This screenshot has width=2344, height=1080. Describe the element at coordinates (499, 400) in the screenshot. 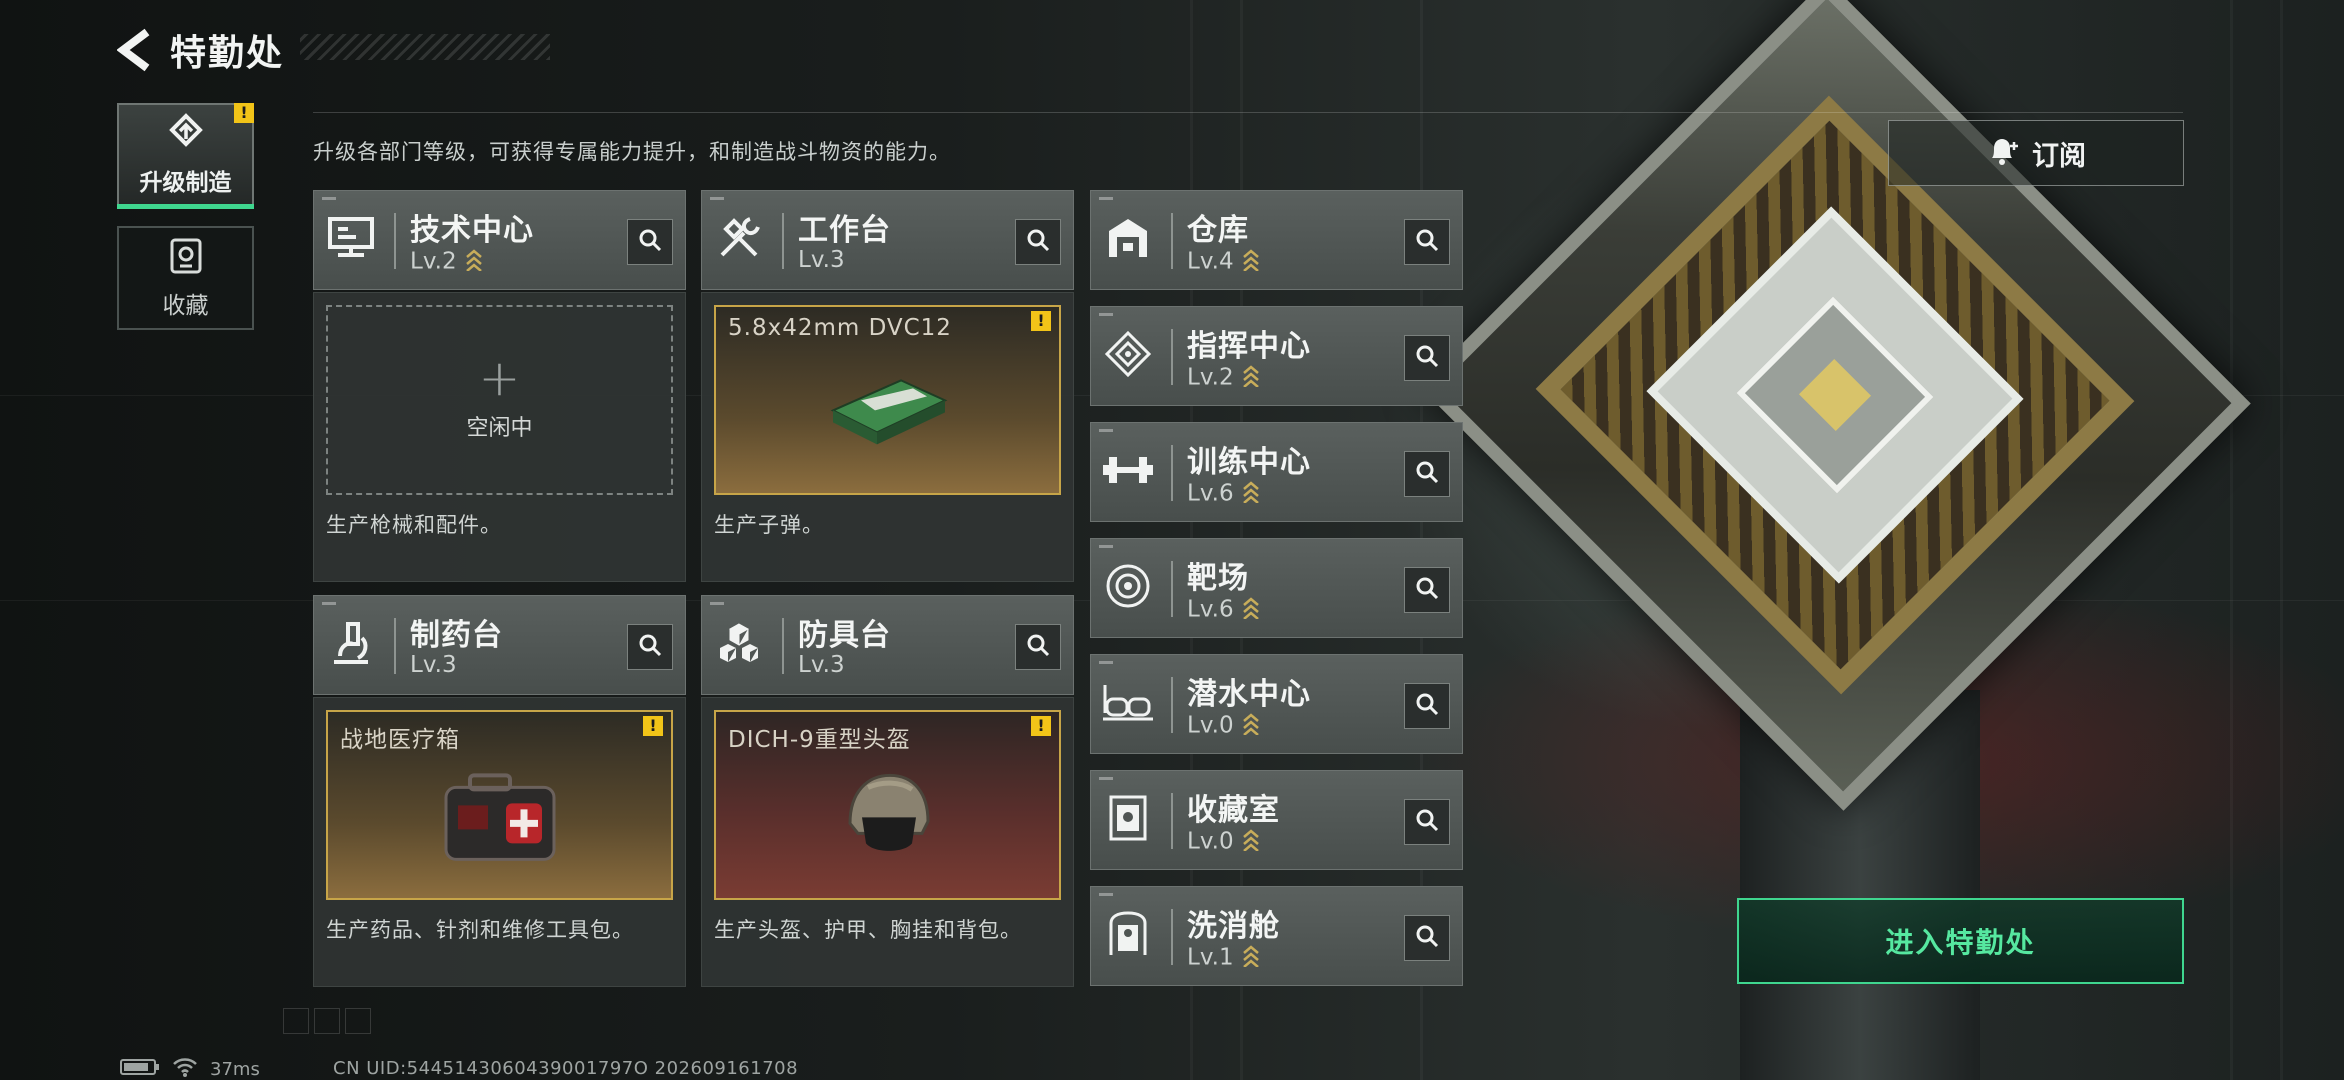

I see `production-slot-empty: + 空闲中` at that location.